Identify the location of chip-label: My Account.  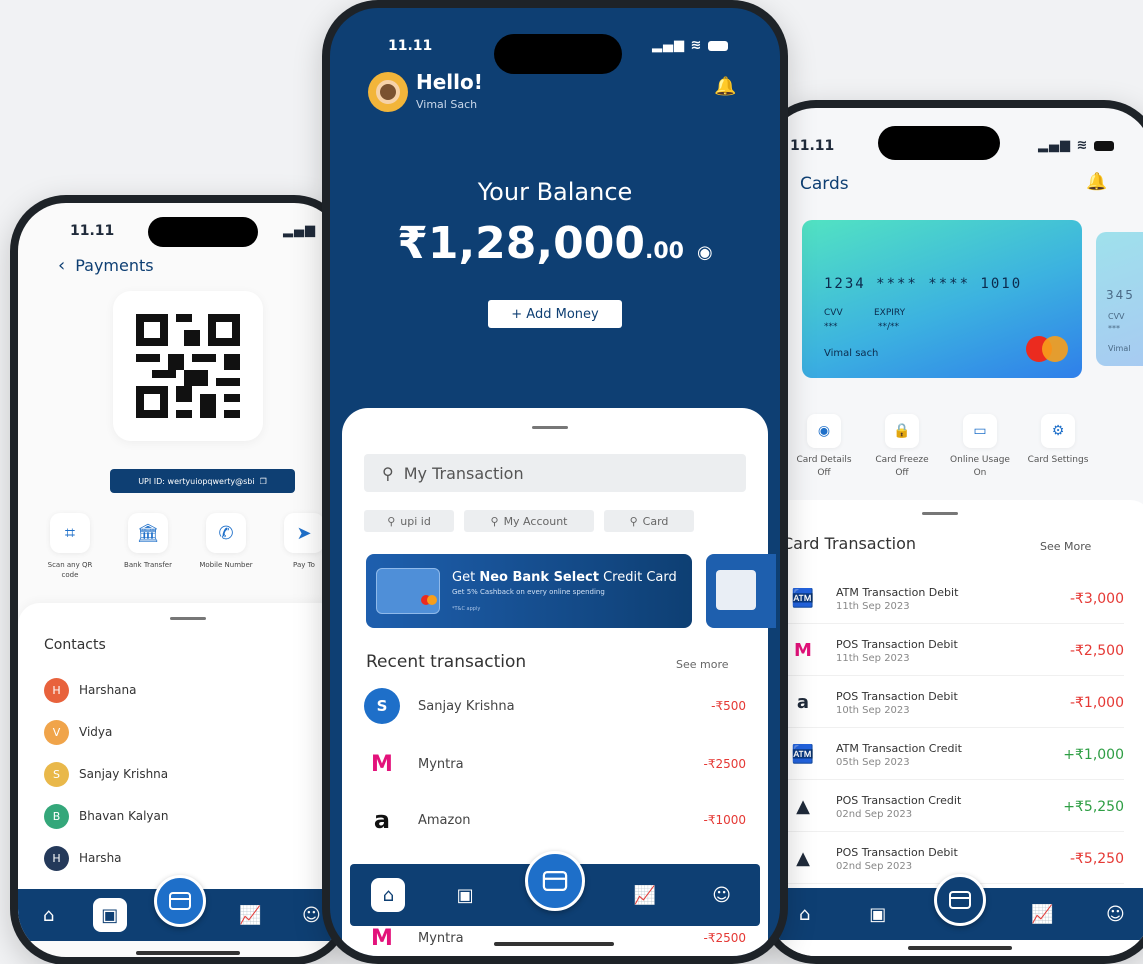
(535, 521).